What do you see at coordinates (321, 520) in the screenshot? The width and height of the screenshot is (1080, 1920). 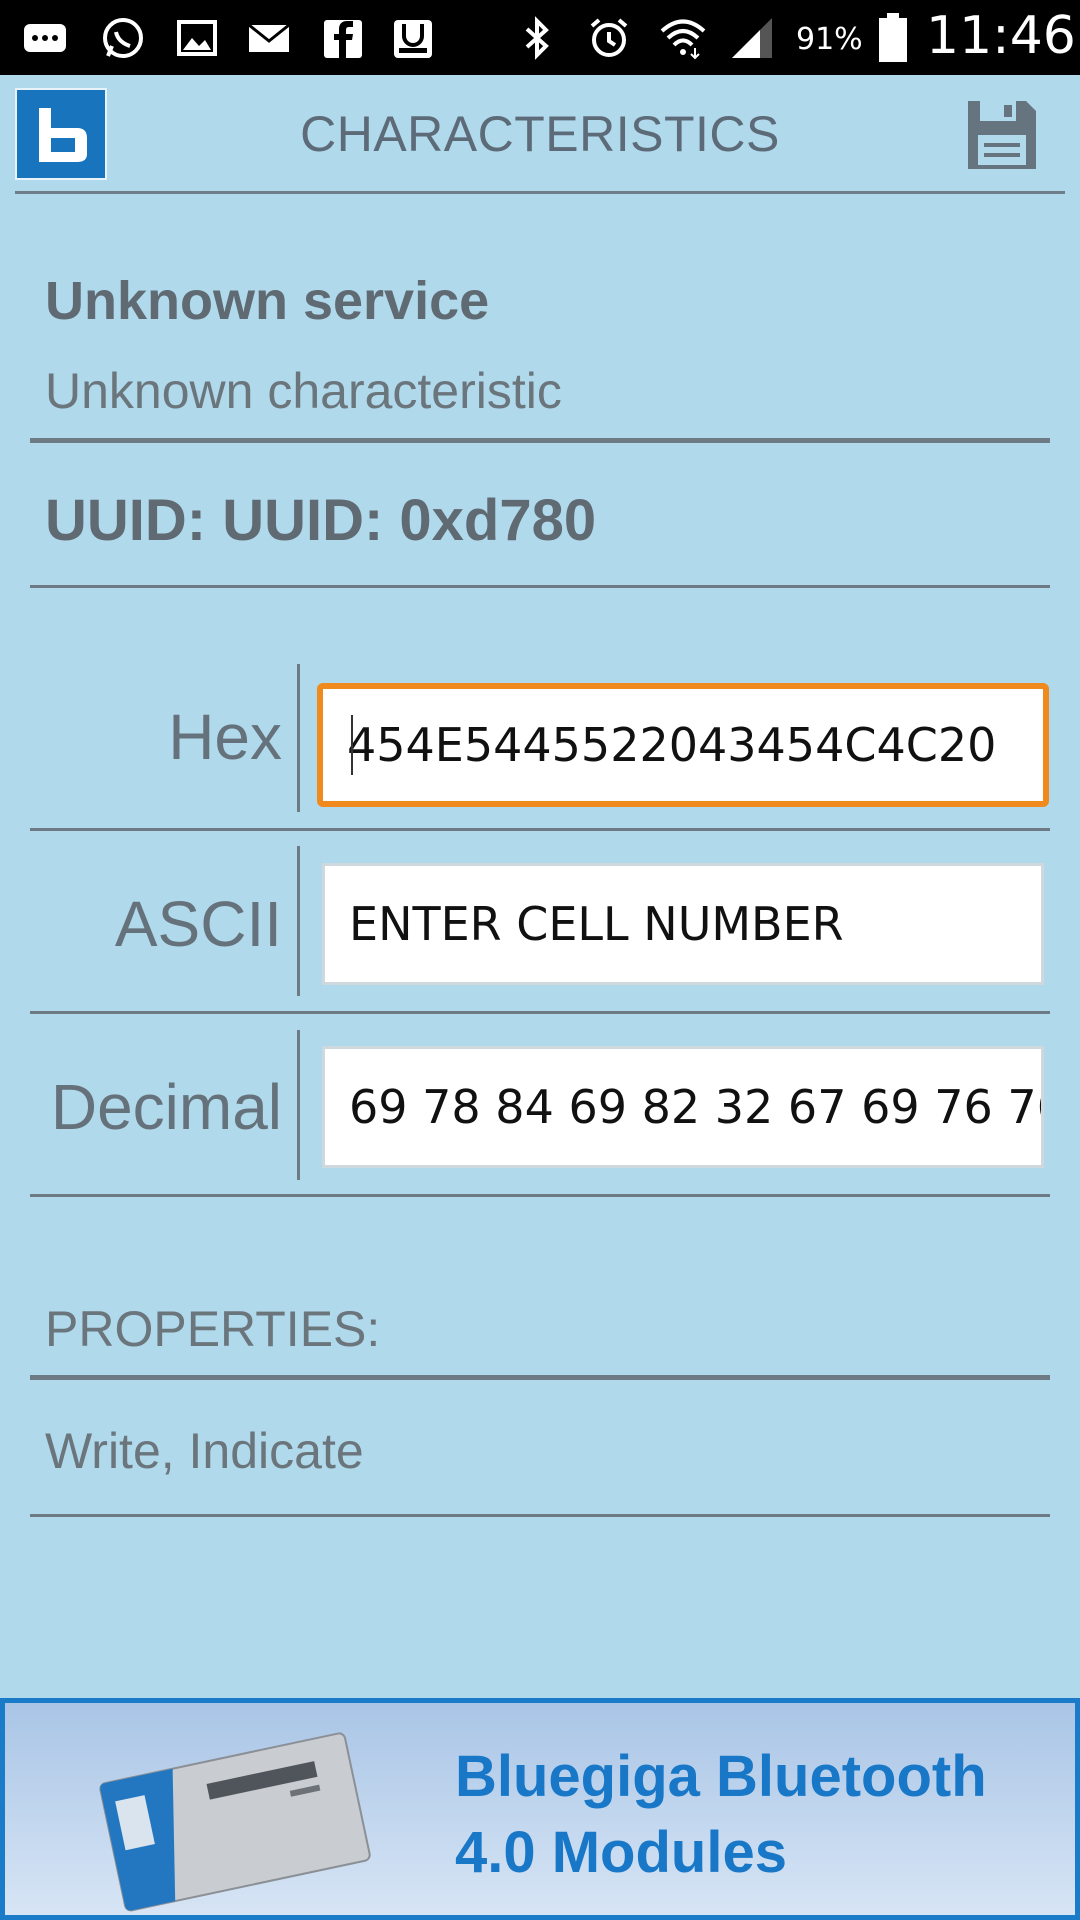 I see `uuid-label: UUID: UUID: 0xd780` at bounding box center [321, 520].